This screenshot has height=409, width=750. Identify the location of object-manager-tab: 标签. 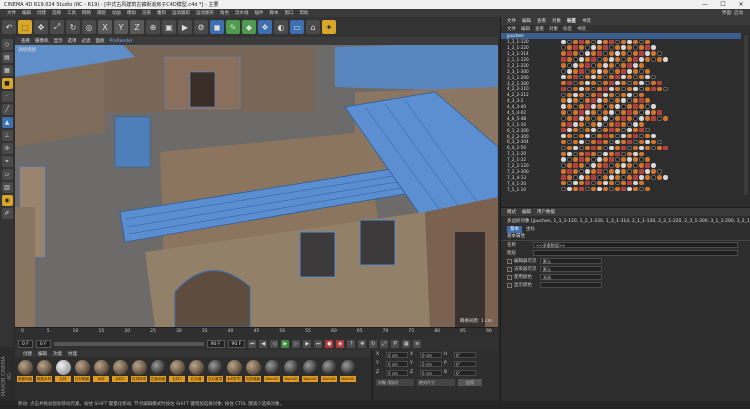
(571, 21).